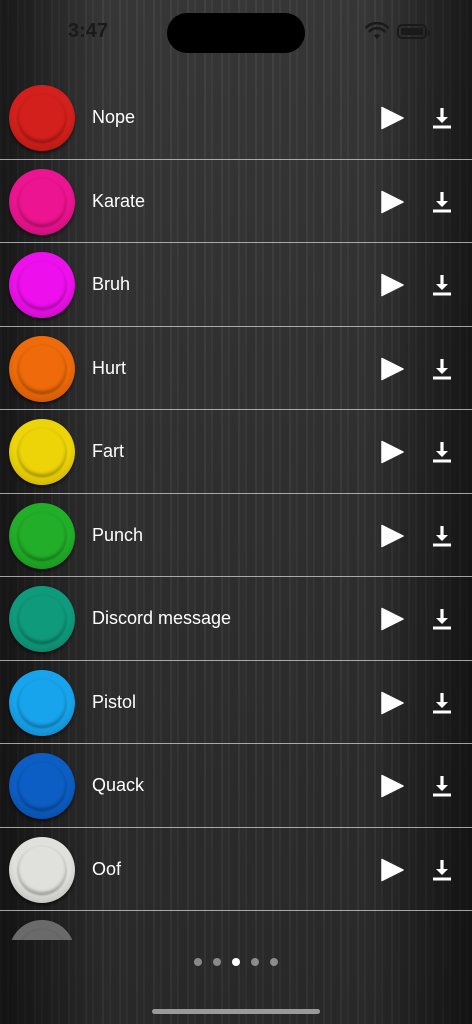 The height and width of the screenshot is (1024, 472). I want to click on page-control, so click(236, 964).